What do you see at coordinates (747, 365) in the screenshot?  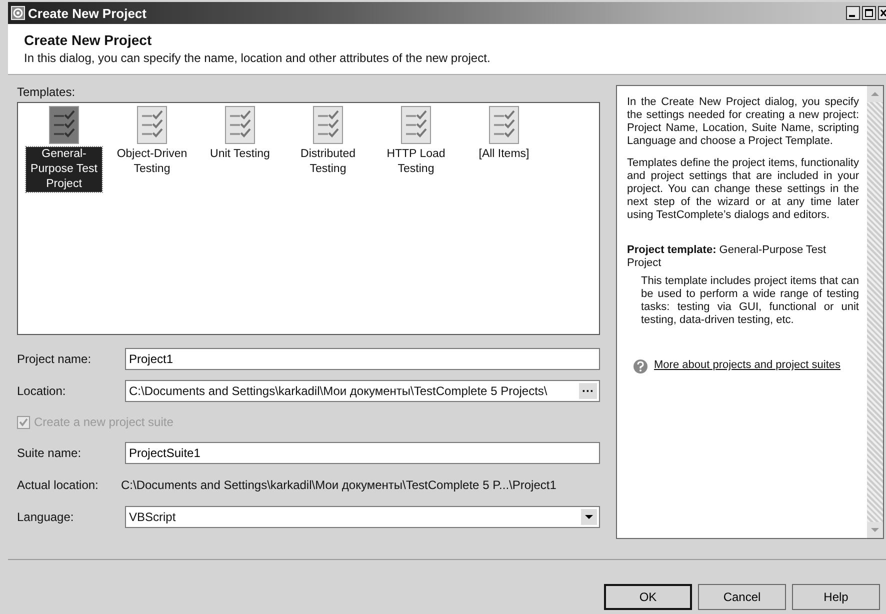 I see `more-info-link: More about projects and project suites` at bounding box center [747, 365].